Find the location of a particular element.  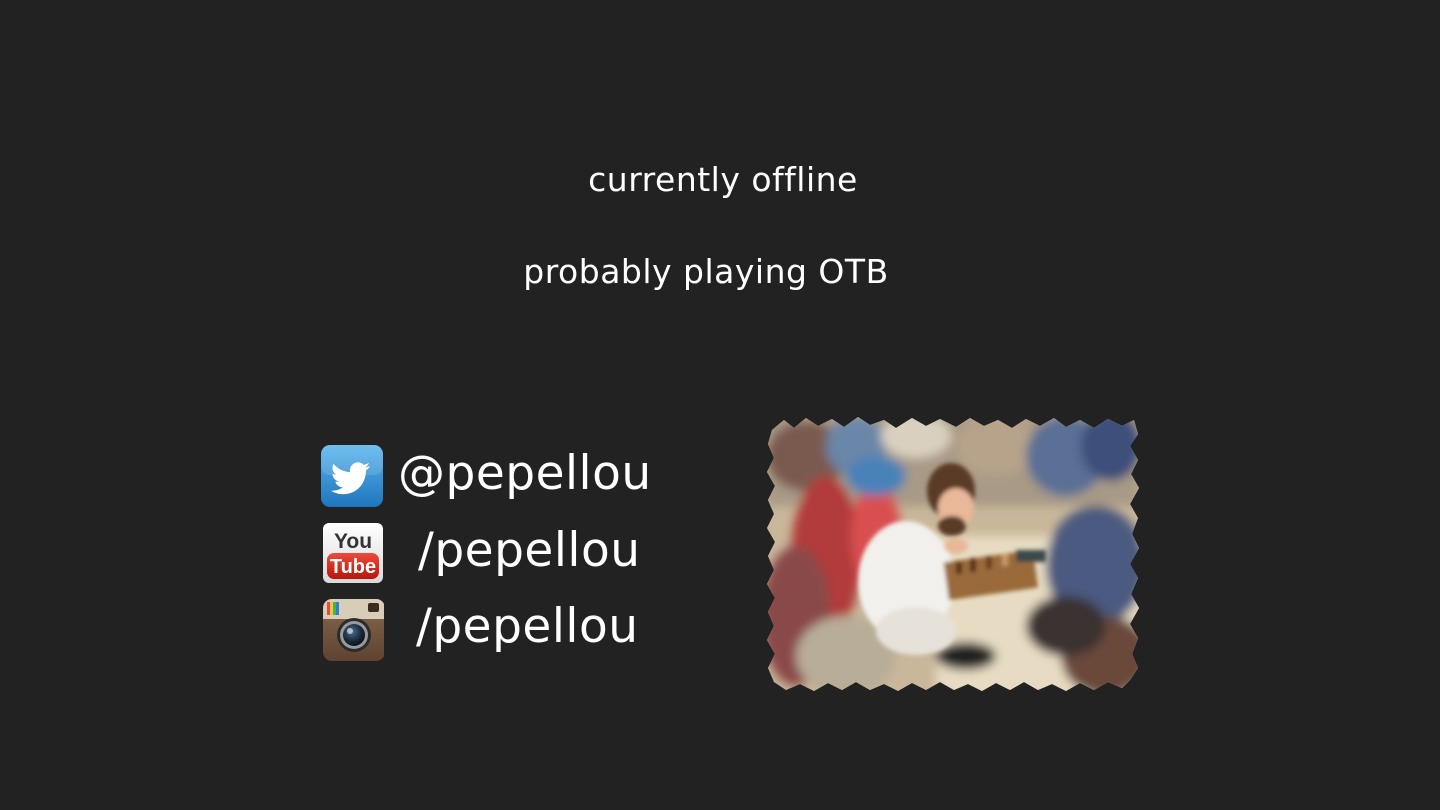

youtube-logo-tube: Tube is located at coordinates (353, 567).